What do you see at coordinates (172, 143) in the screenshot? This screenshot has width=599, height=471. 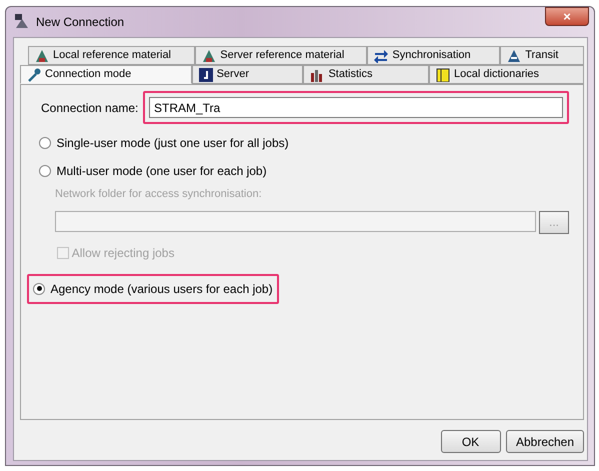 I see `radio-label: Single-user mode (just one user for all jobs)` at bounding box center [172, 143].